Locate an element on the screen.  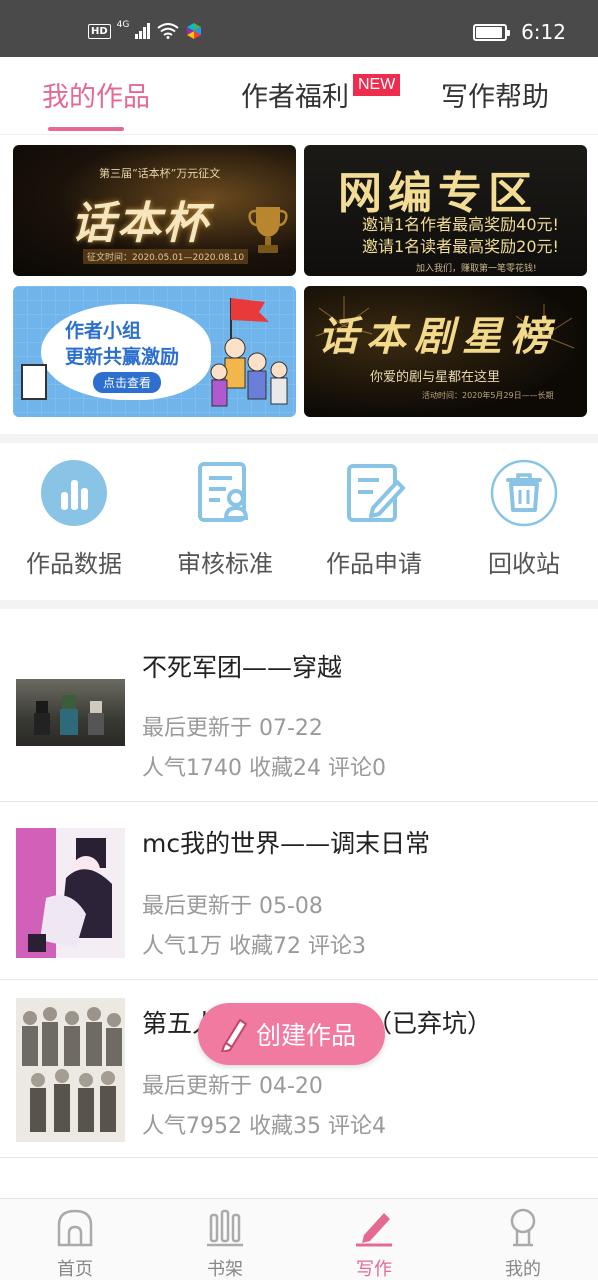
nav-profile: 我的 is located at coordinates (523, 1243).